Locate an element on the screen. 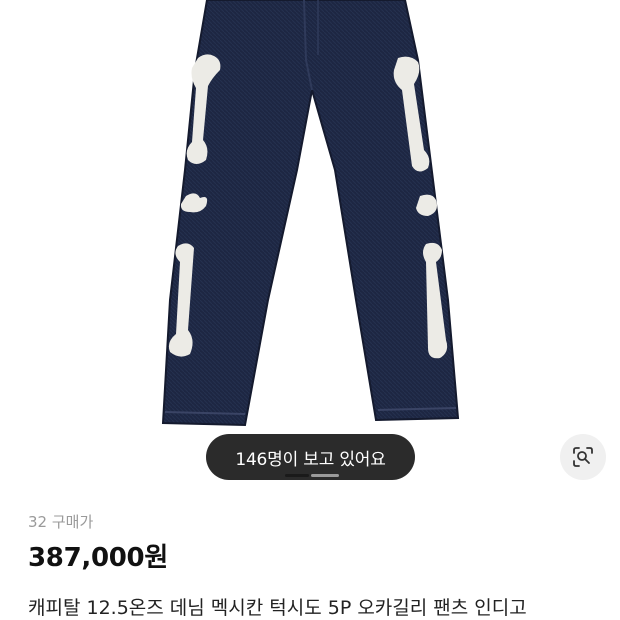 This screenshot has width=620, height=620. product-title: 캐피탈 12.5온즈 데님 멕시칸 턱시도 5P 오카길리 팬츠 인디고 is located at coordinates (277, 608).